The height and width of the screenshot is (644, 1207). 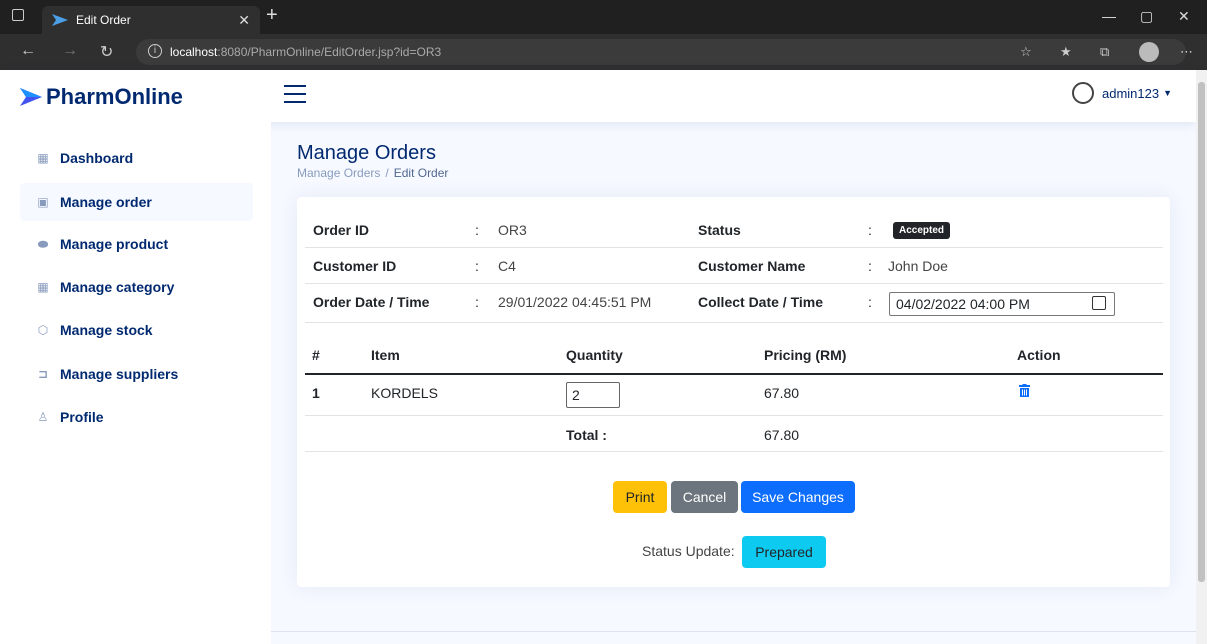 I want to click on more-icon: ⋯, so click(x=1186, y=52).